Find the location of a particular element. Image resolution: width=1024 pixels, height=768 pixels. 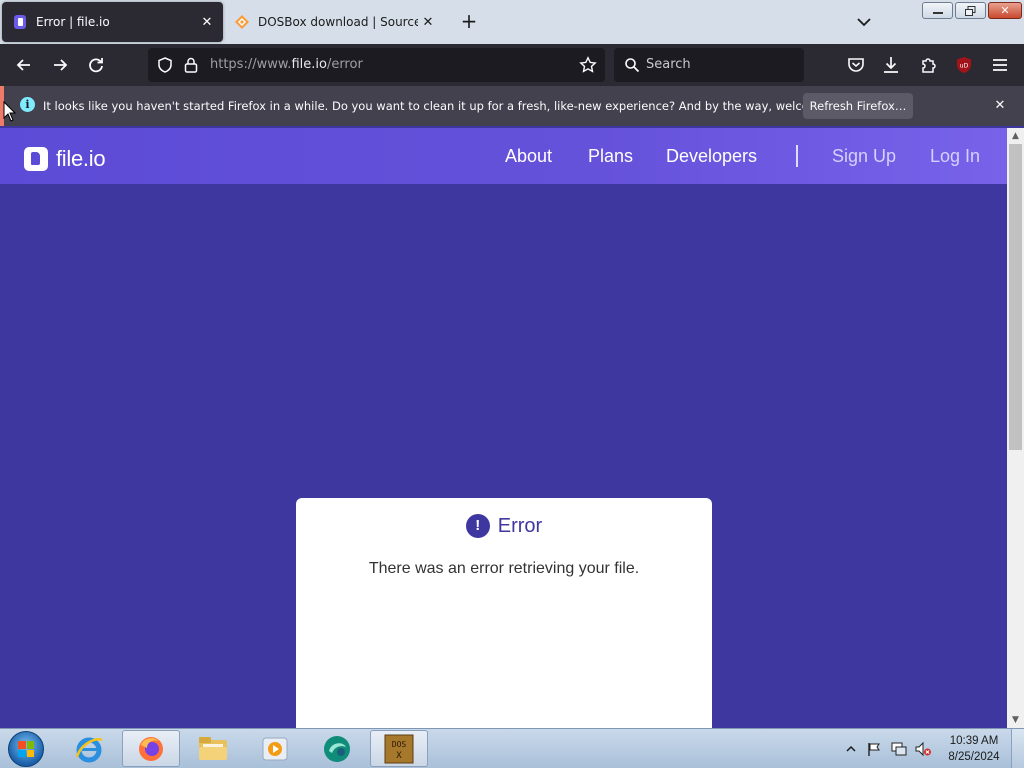

forward-arrow-icon is located at coordinates (60, 65).